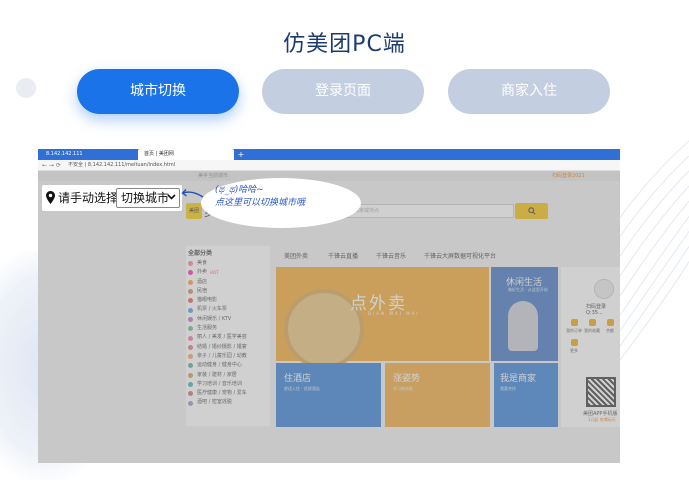 The width and height of the screenshot is (689, 480). What do you see at coordinates (88, 154) in the screenshot?
I see `browser-tab-1: 8.142.142.111` at bounding box center [88, 154].